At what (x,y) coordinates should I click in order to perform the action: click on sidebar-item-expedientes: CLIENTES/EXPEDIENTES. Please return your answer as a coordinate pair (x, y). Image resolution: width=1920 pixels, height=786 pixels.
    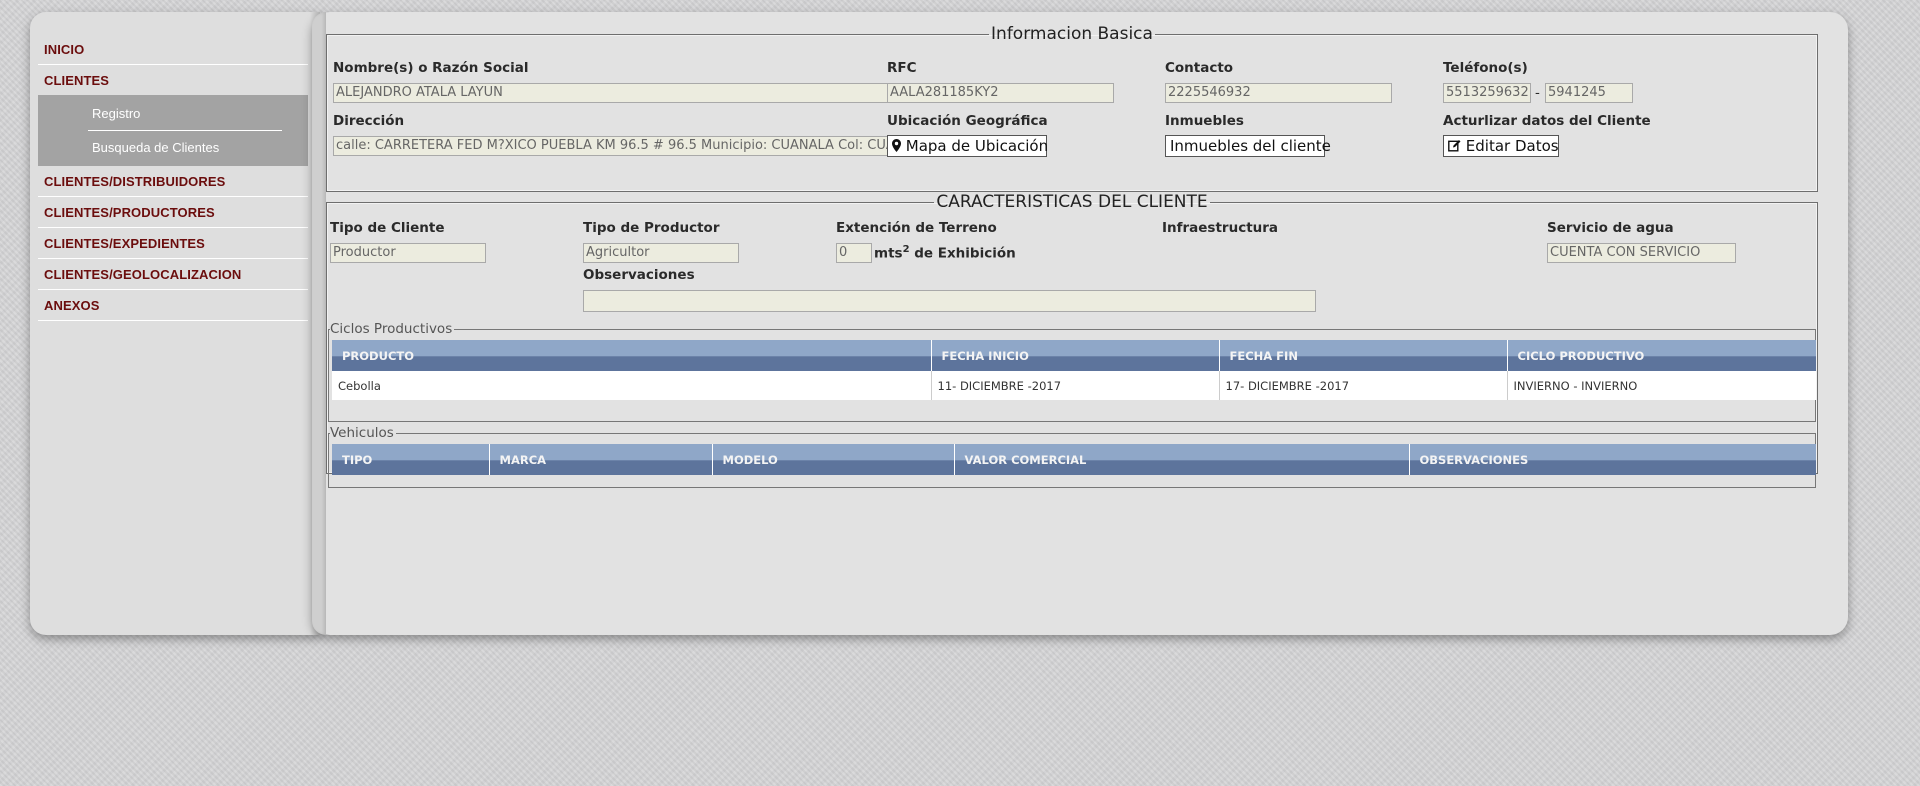
    Looking at the image, I should click on (173, 243).